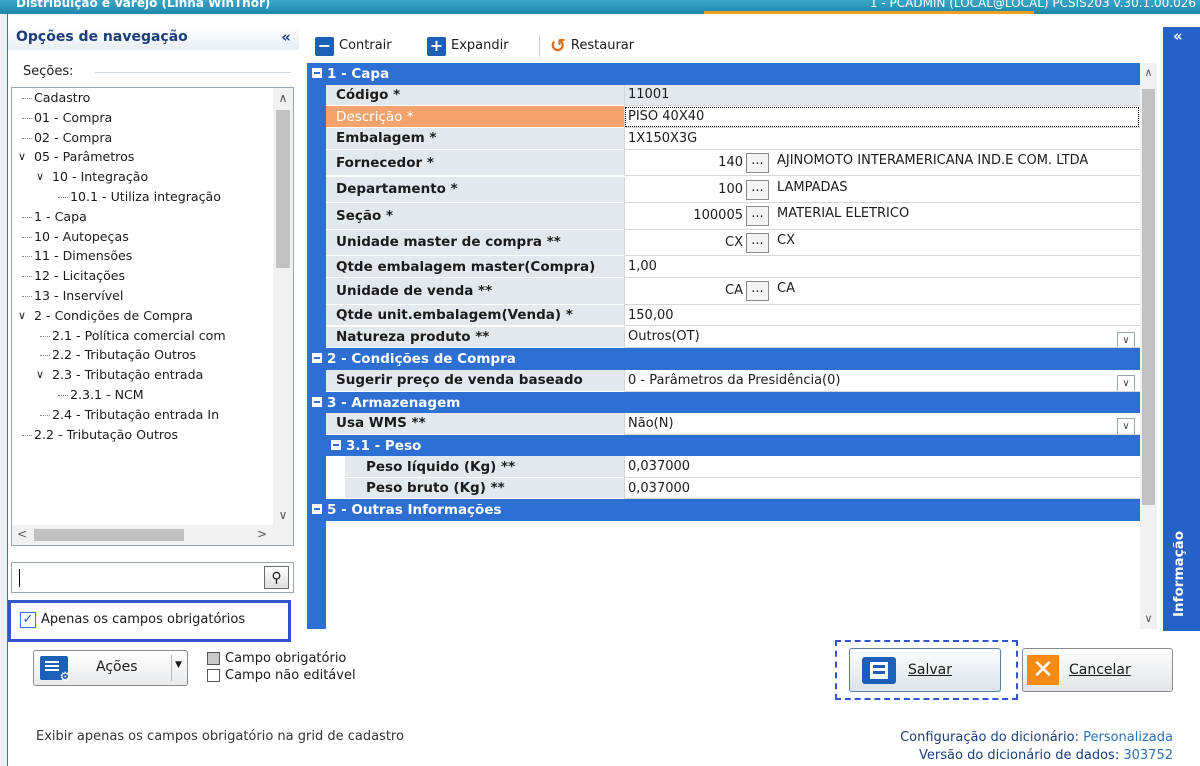  I want to click on field-value: 1,00, so click(882, 267).